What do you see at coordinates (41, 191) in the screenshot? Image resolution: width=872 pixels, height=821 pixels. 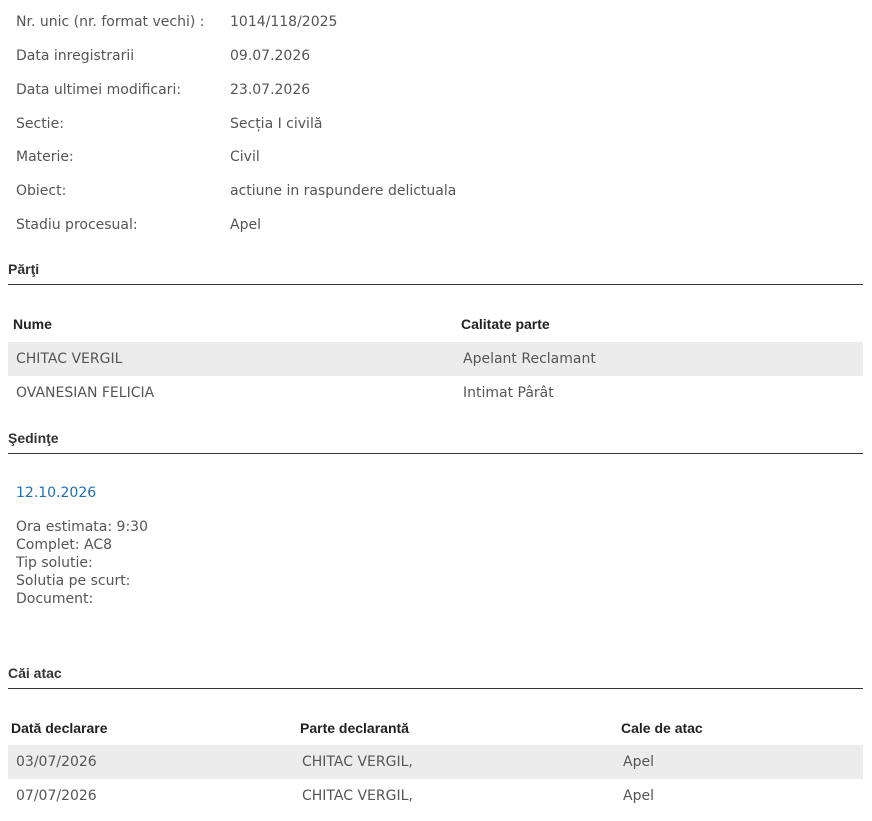 I see `info-label: Obiect:` at bounding box center [41, 191].